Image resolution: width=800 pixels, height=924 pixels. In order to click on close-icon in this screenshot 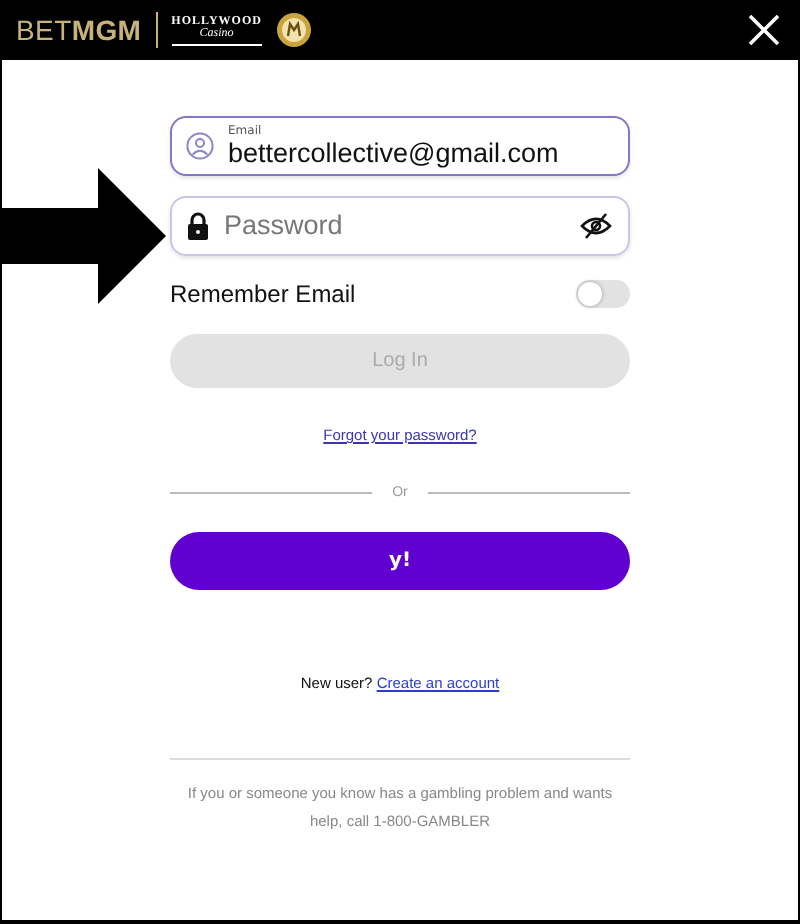, I will do `click(764, 30)`.